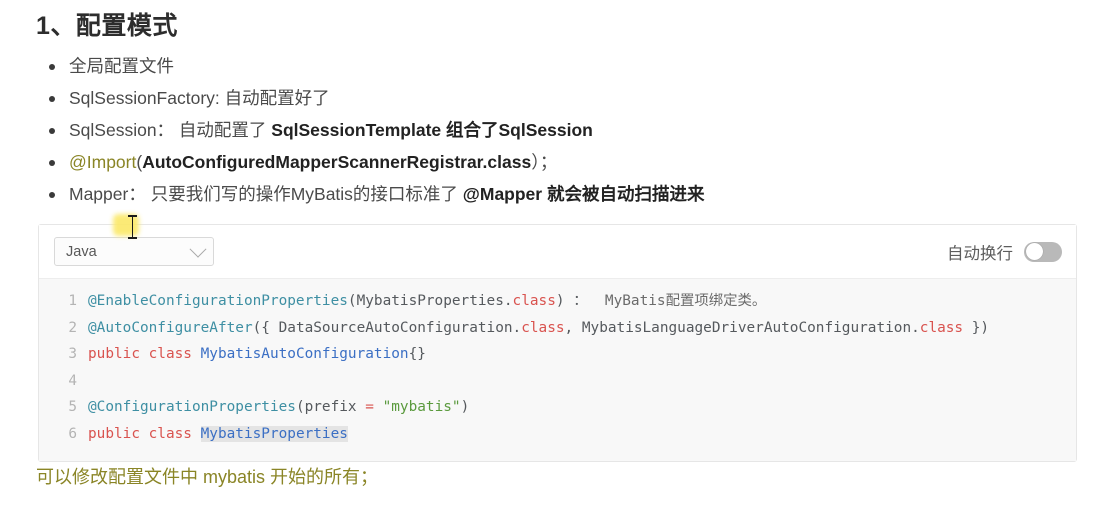 Image resolution: width=1117 pixels, height=507 pixels. I want to click on wrap-toggle-switch, so click(1043, 251).